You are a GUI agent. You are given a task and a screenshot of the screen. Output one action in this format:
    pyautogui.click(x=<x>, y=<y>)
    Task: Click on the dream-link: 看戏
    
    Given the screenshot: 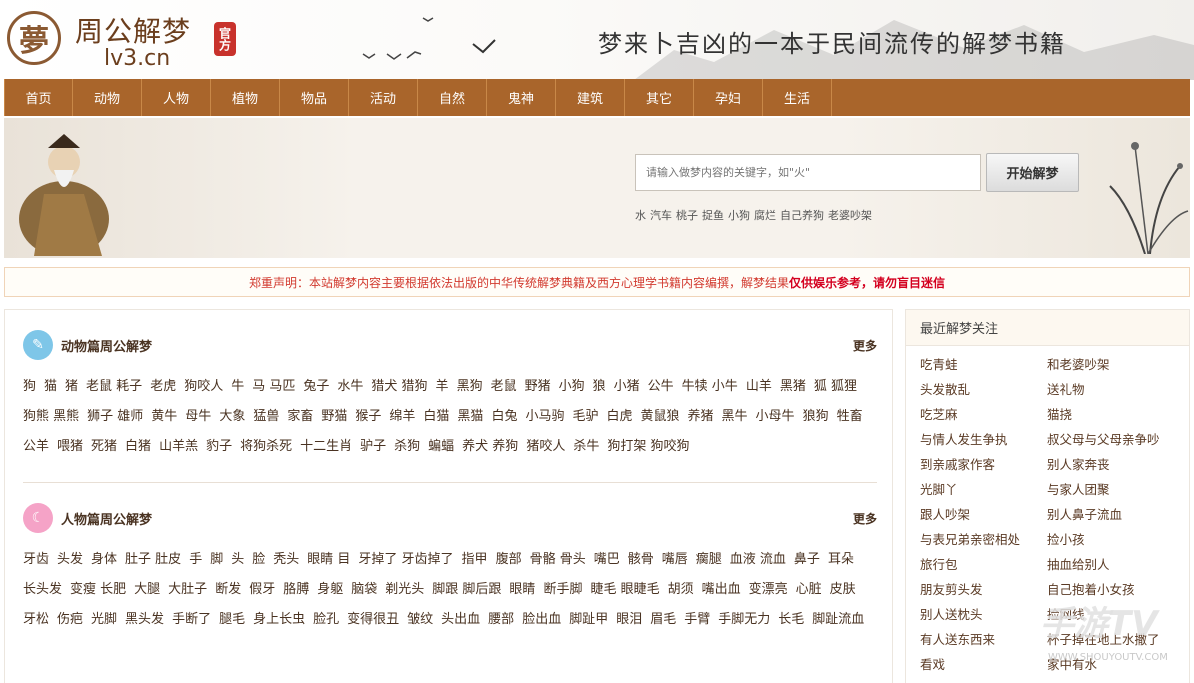 What is the action you would take?
    pyautogui.click(x=983, y=664)
    